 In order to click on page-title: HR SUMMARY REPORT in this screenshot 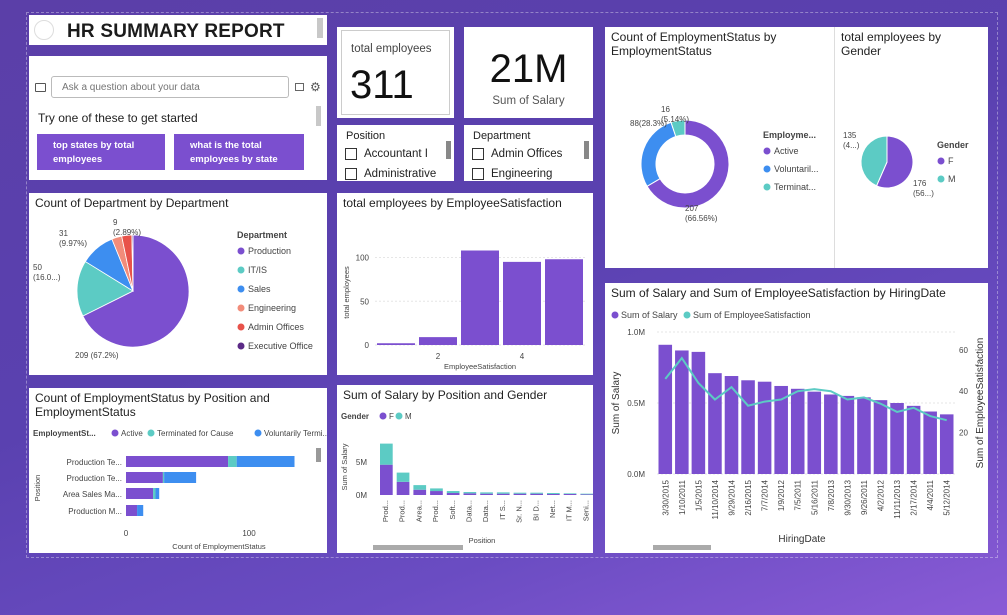, I will do `click(176, 31)`.